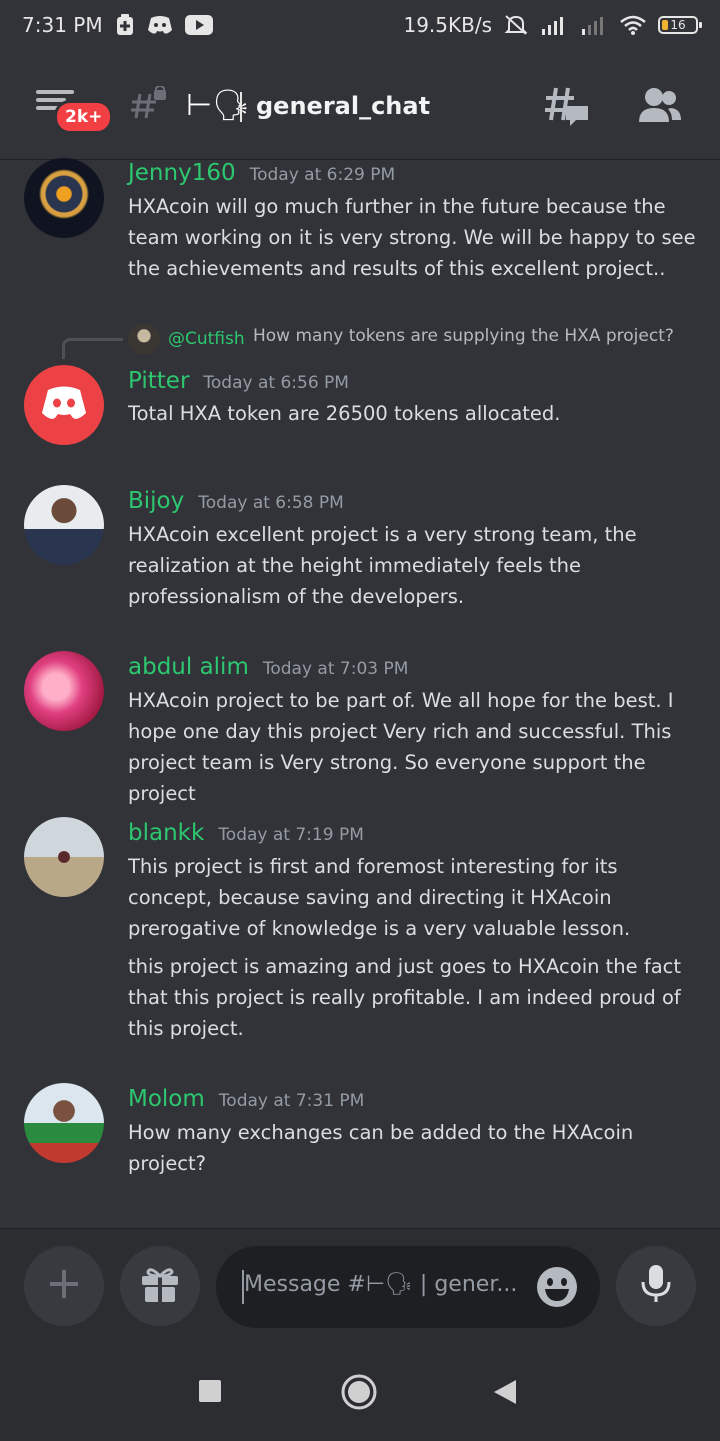 Image resolution: width=720 pixels, height=1441 pixels. I want to click on timestamp: Today at 6:58 PM, so click(271, 503).